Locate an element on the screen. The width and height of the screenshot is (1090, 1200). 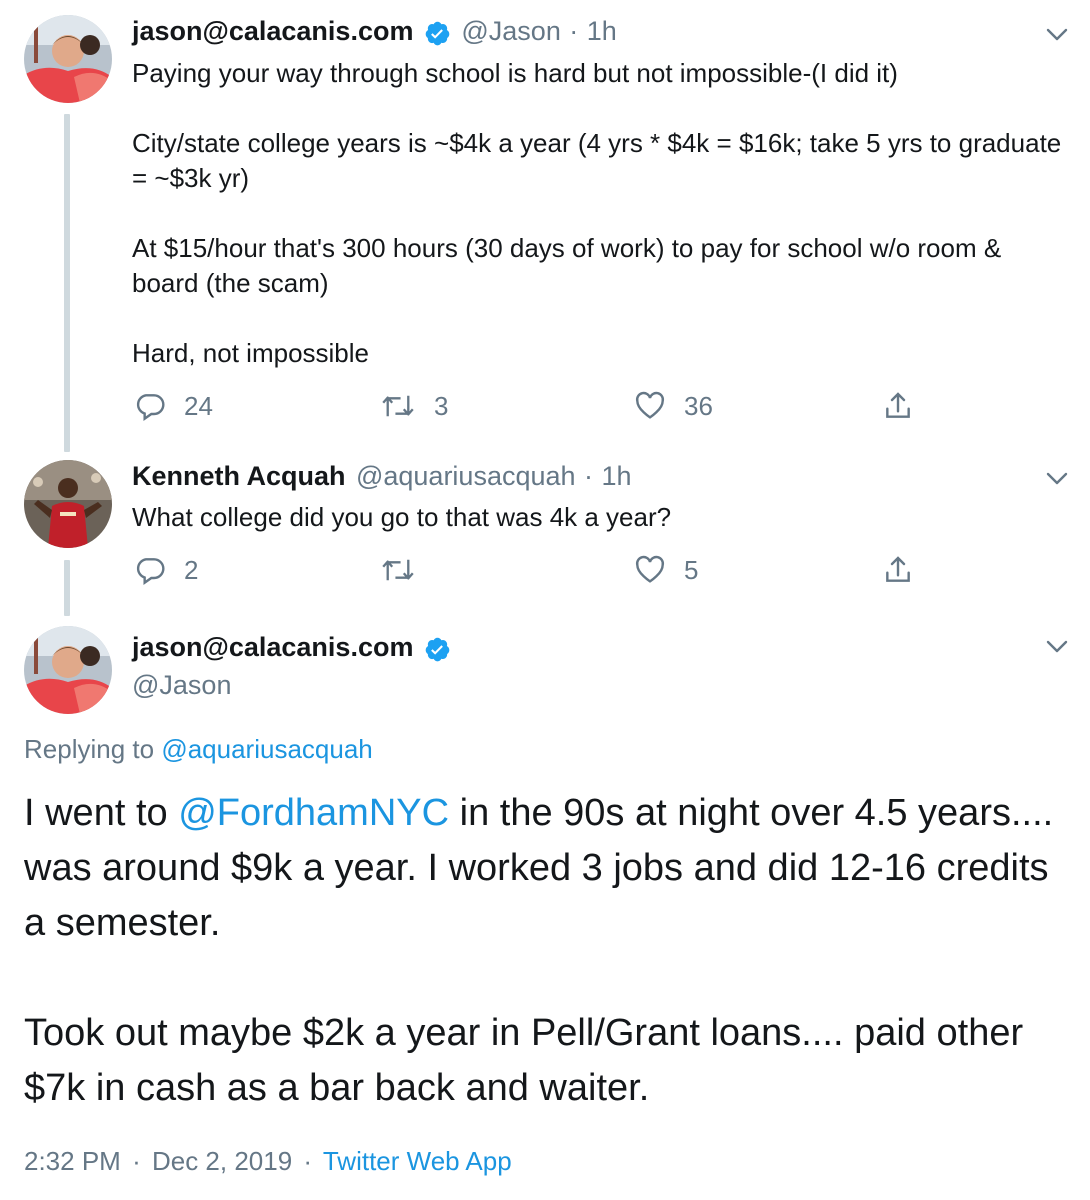
tweet-source: Twitter Web App is located at coordinates (417, 1161).